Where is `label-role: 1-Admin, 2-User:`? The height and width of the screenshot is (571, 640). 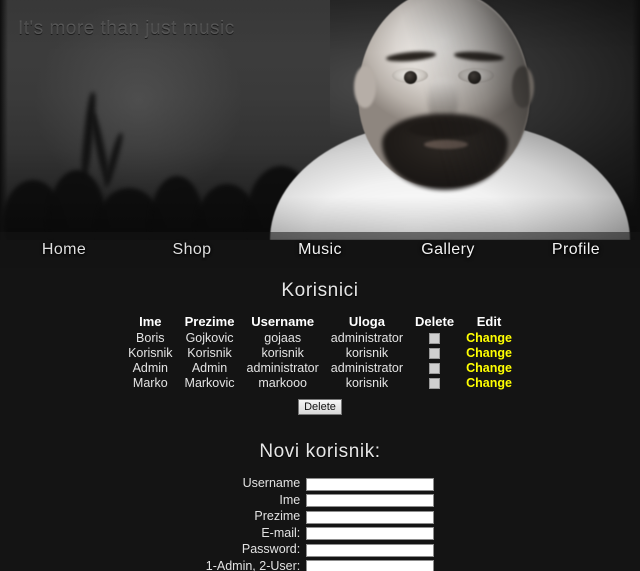
label-role: 1-Admin, 2-User: is located at coordinates (253, 564).